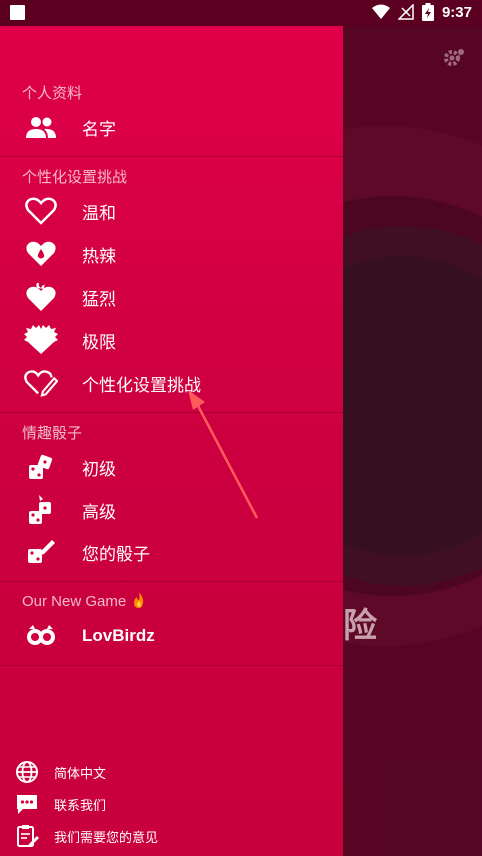  Describe the element at coordinates (171, 510) in the screenshot. I see `menu-item-dice-advanced: 高级` at that location.